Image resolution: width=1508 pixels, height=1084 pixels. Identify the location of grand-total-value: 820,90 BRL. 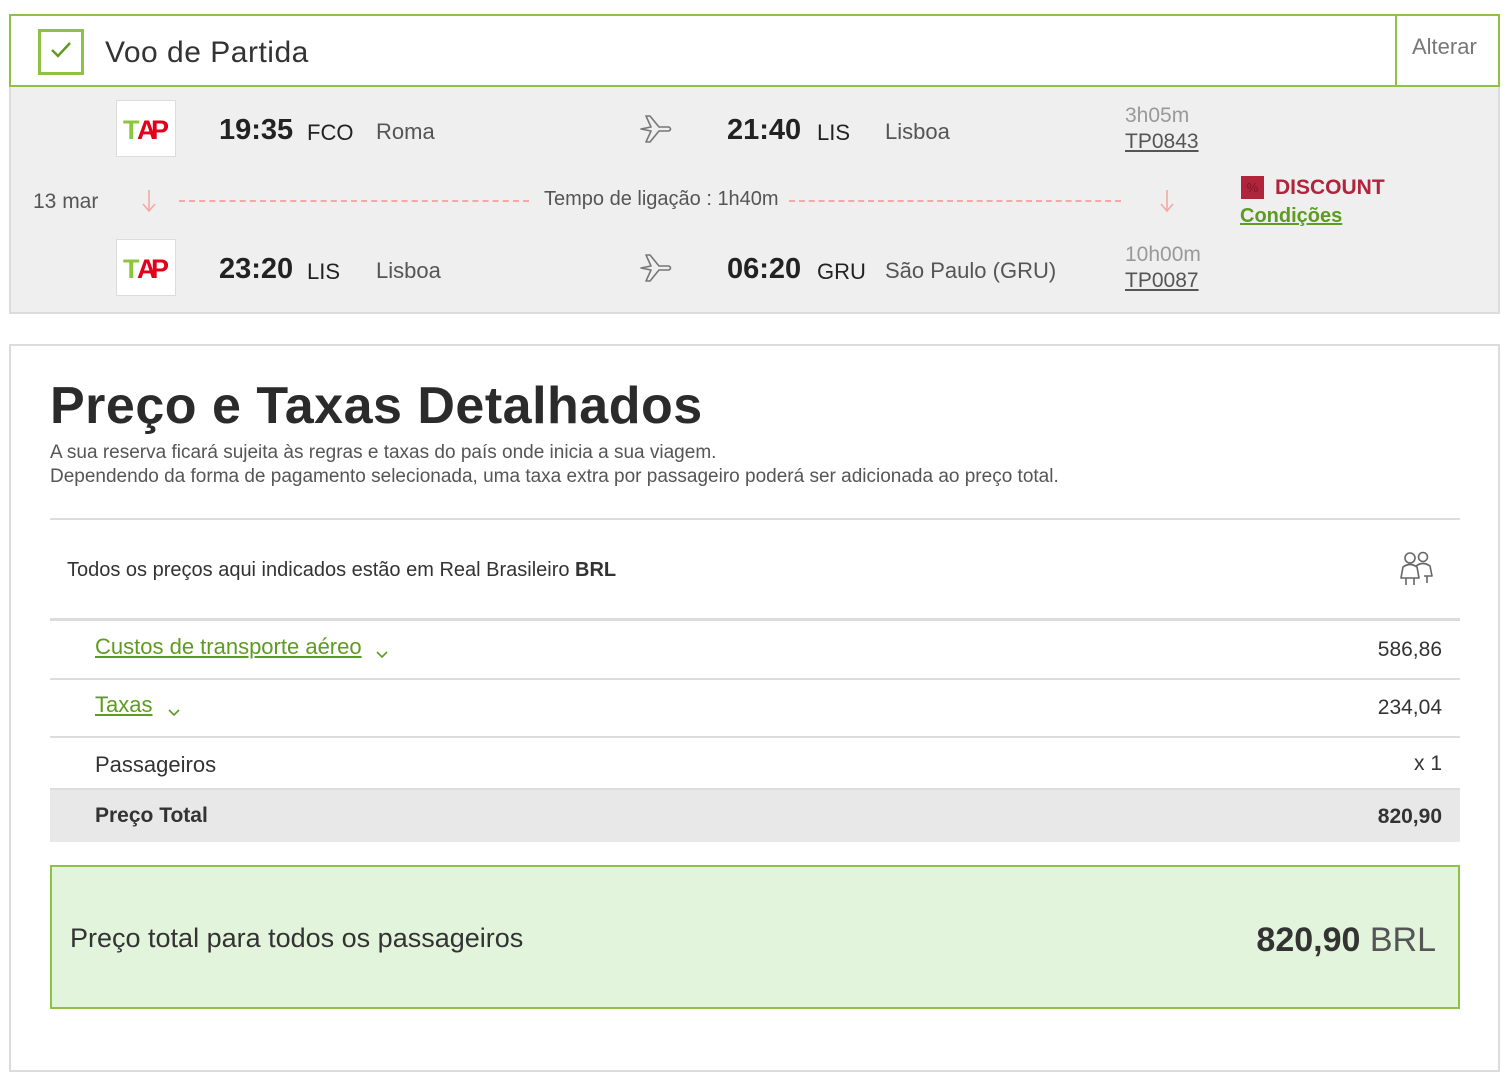
(1346, 940).